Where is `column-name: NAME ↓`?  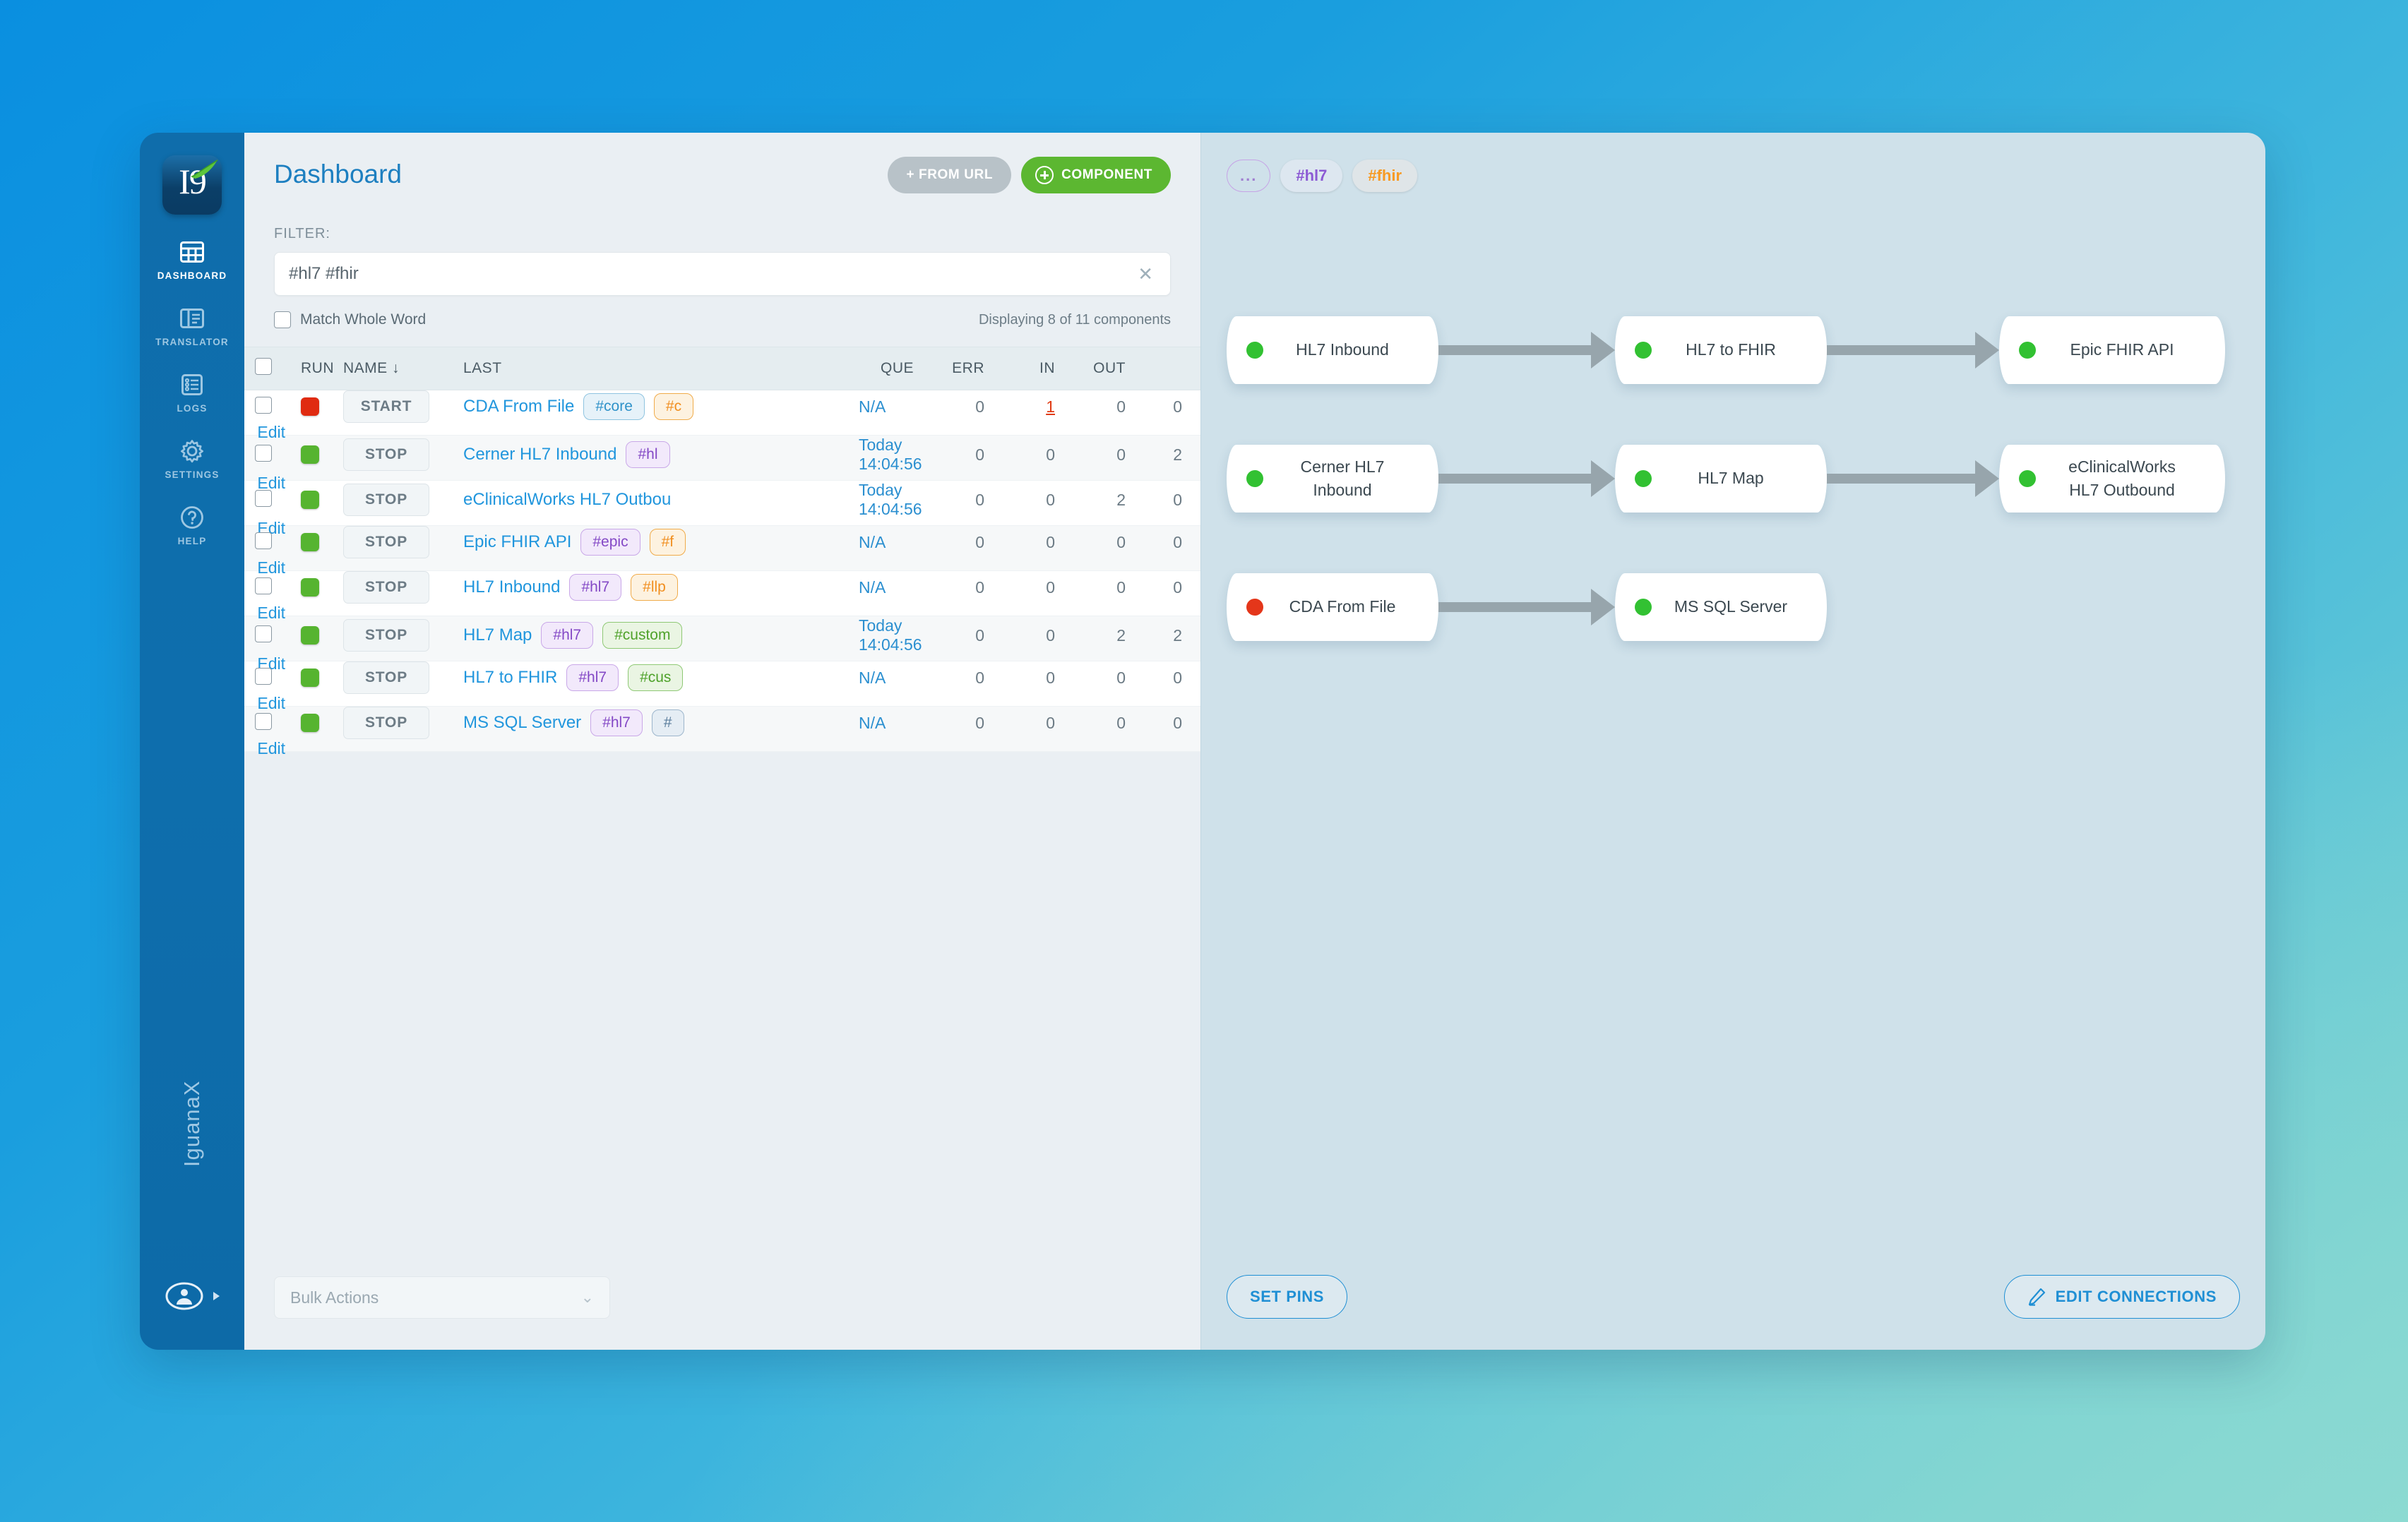
column-name: NAME ↓ is located at coordinates (403, 369).